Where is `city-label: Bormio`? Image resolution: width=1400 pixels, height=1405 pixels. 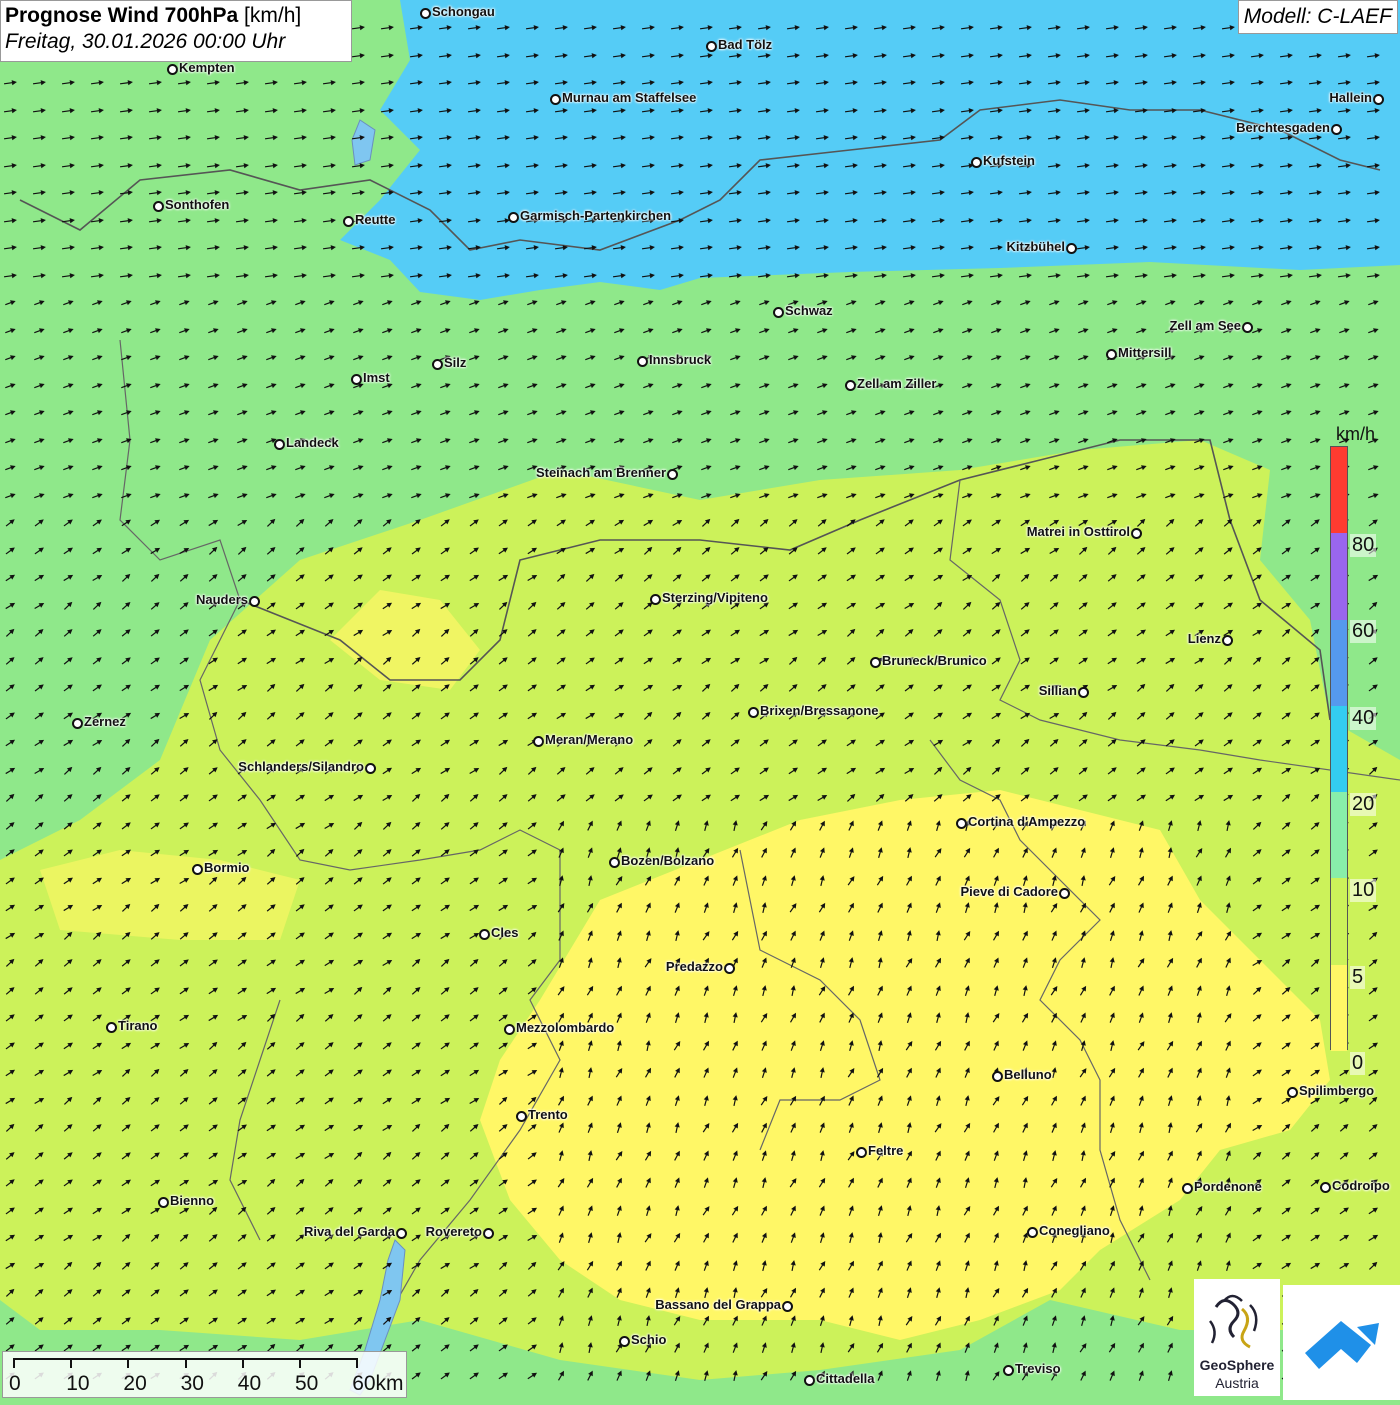
city-label: Bormio is located at coordinates (227, 867).